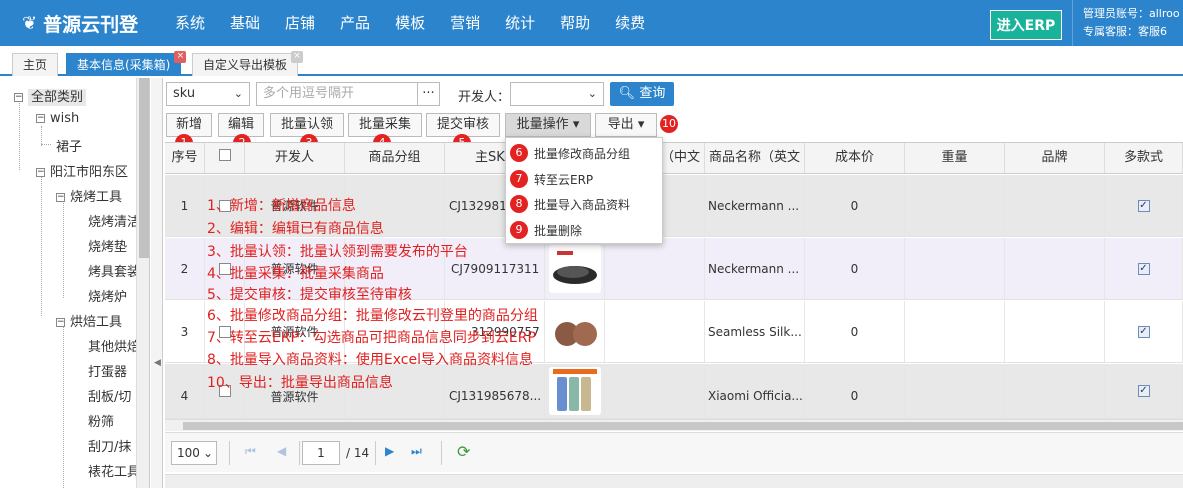 The image size is (1183, 488). What do you see at coordinates (57, 118) in the screenshot?
I see `tree-item-wish: − wish` at bounding box center [57, 118].